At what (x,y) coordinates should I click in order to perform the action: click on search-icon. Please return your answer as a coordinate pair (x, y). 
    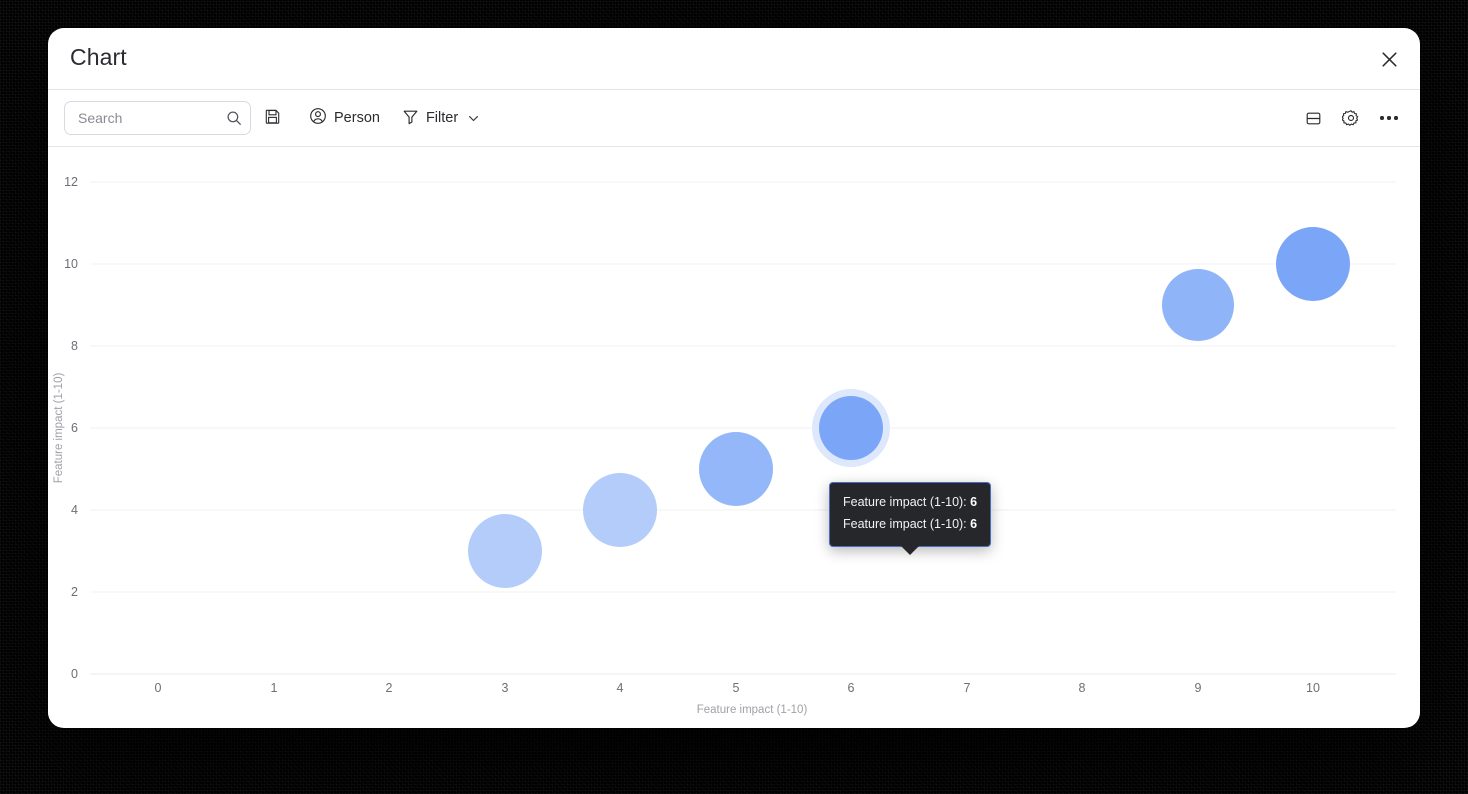
    Looking at the image, I should click on (234, 118).